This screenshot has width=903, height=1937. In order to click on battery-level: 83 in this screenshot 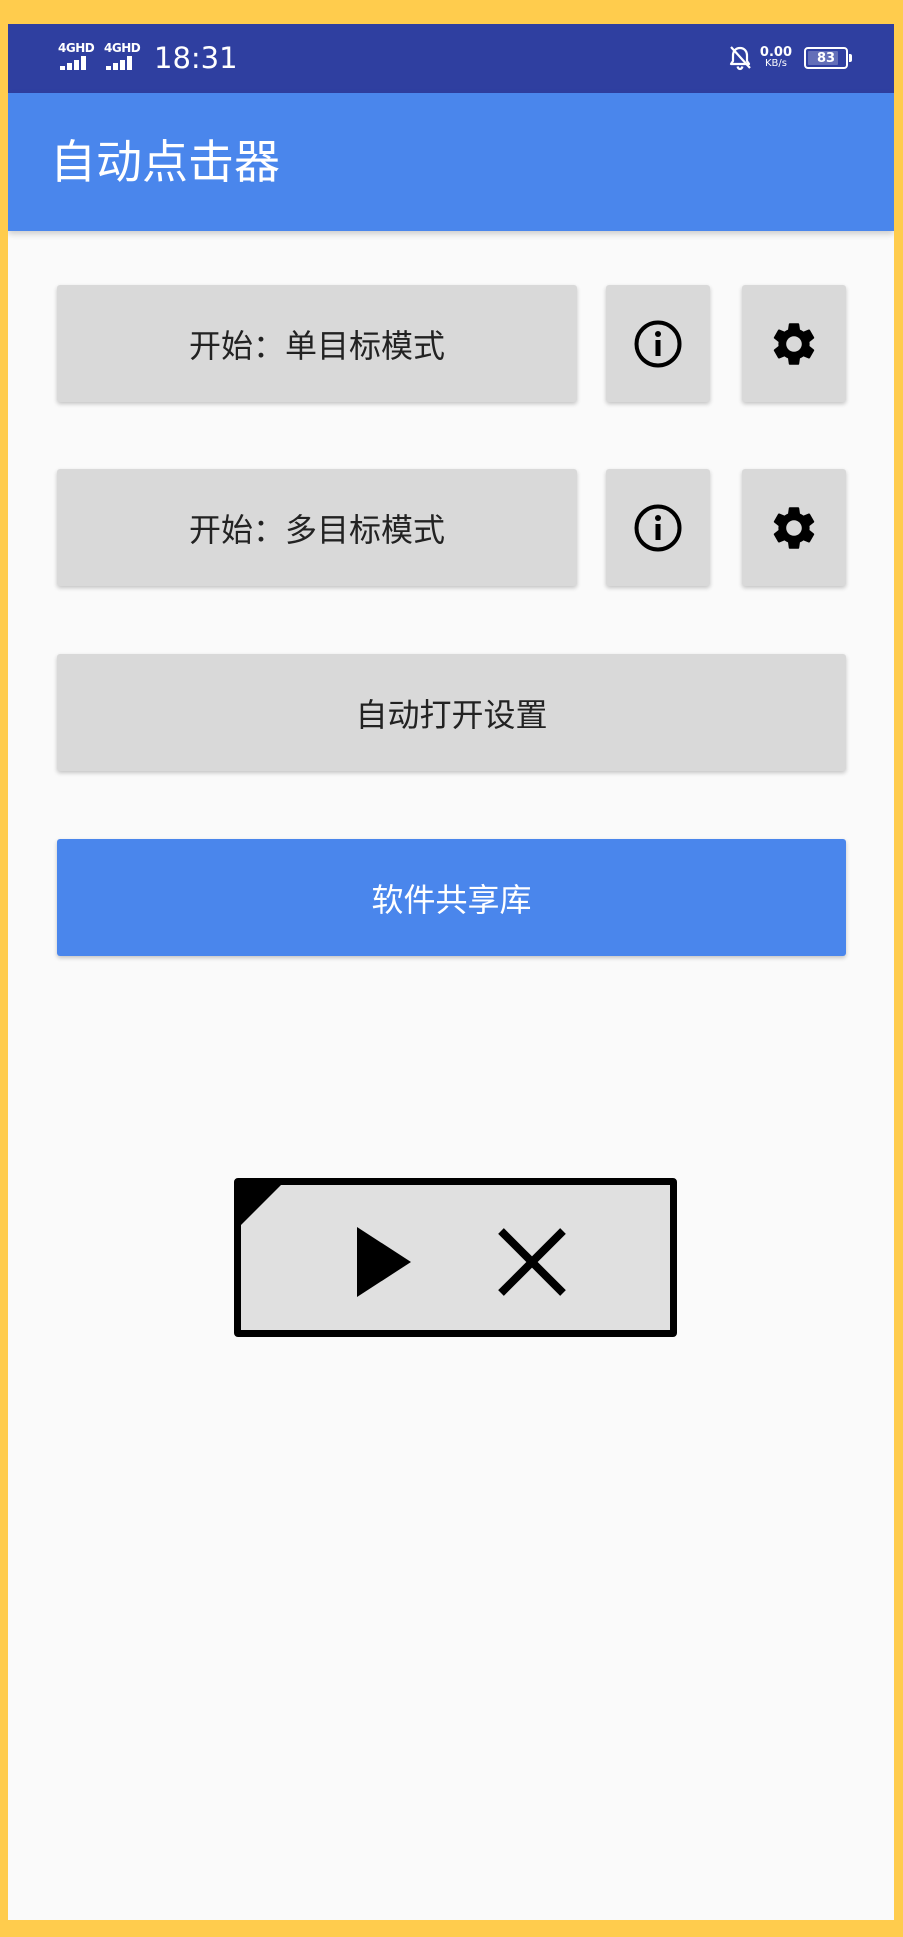, I will do `click(826, 58)`.